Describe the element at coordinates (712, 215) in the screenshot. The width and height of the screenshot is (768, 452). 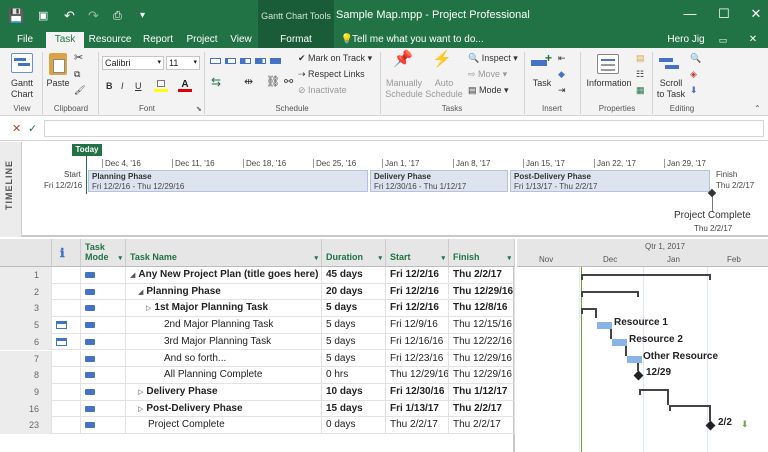
I see `timeline-milestone-name: Project Complete` at that location.